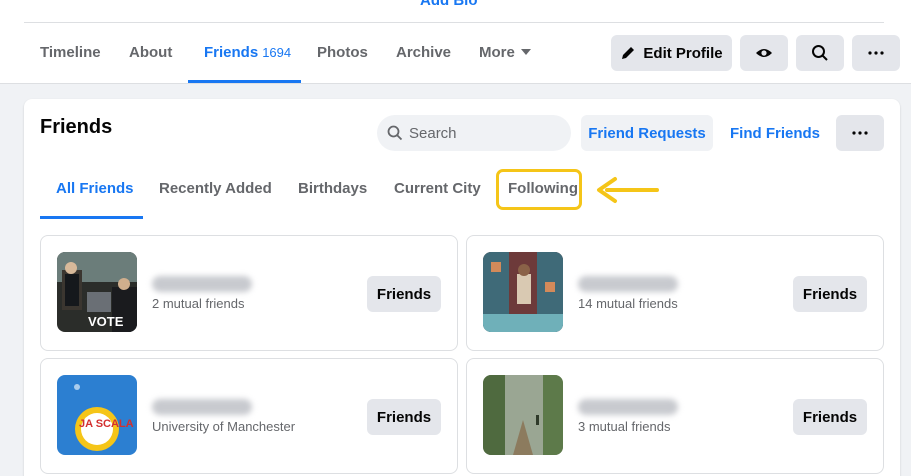 The width and height of the screenshot is (911, 476). What do you see at coordinates (277, 52) in the screenshot?
I see `friends-count: 1694` at bounding box center [277, 52].